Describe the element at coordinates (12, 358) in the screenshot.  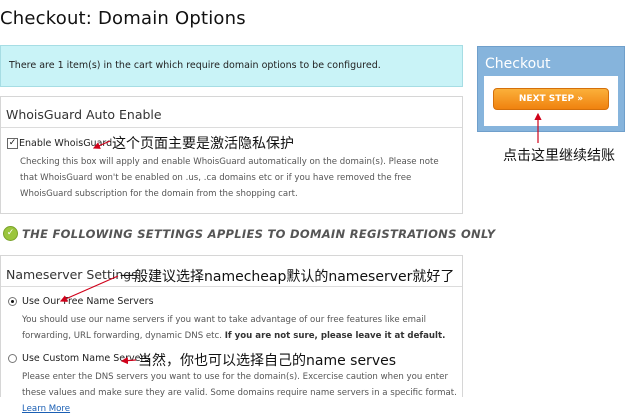
I see `custom-nameservers-radio` at that location.